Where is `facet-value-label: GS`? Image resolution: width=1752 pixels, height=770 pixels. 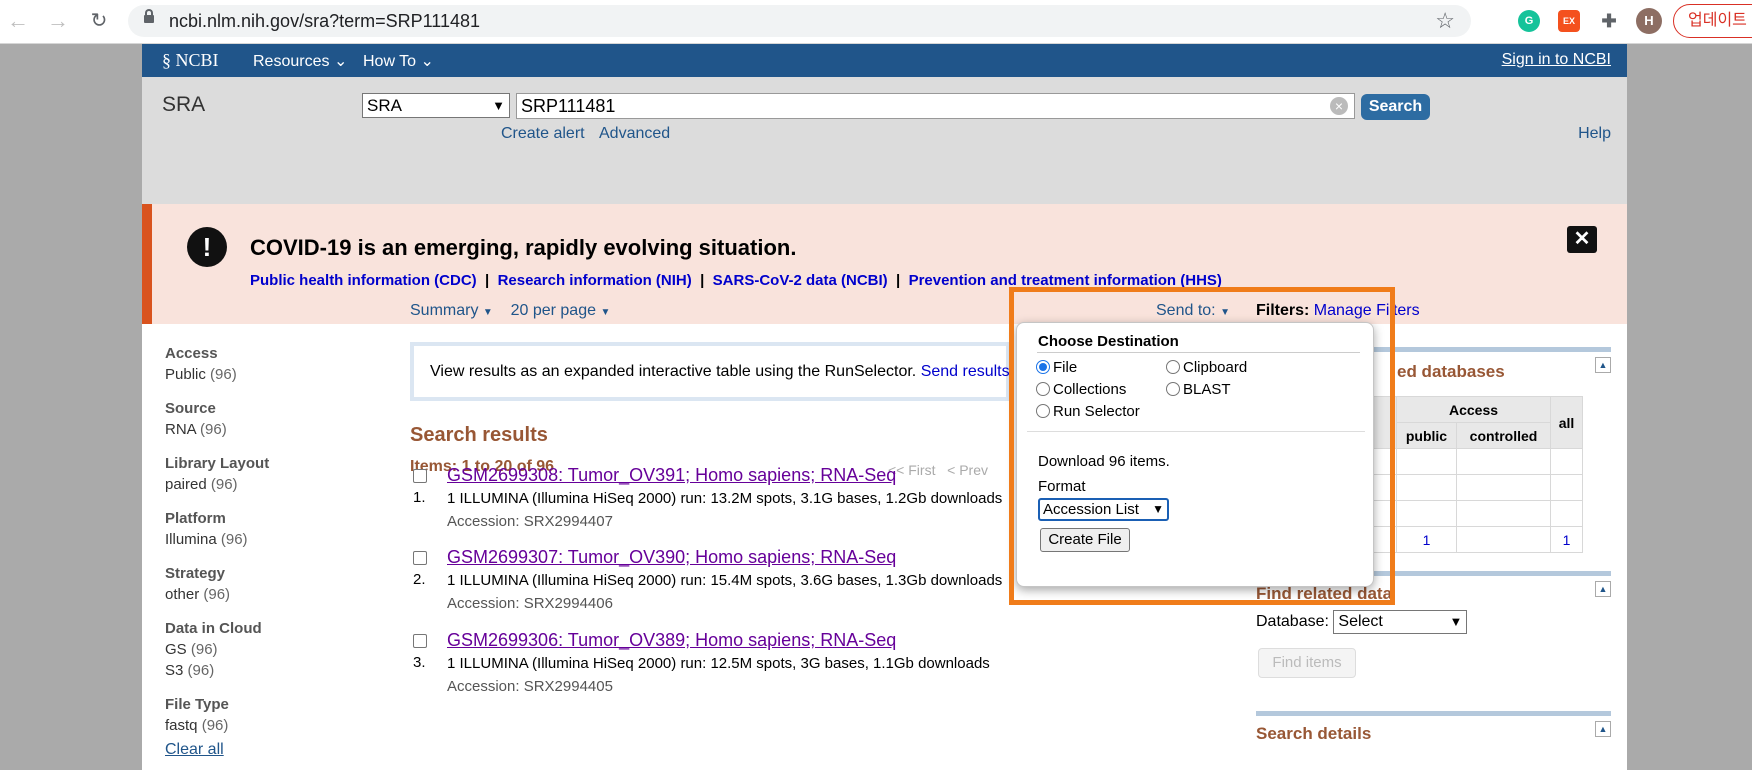
facet-value-label: GS is located at coordinates (176, 649).